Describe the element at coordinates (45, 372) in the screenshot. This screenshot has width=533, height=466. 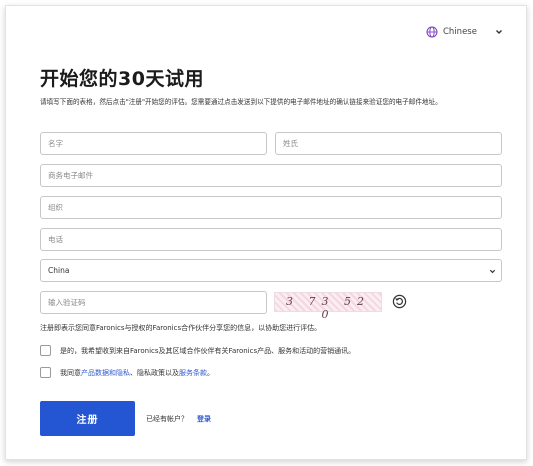
I see `agree-terms-checkbox` at that location.